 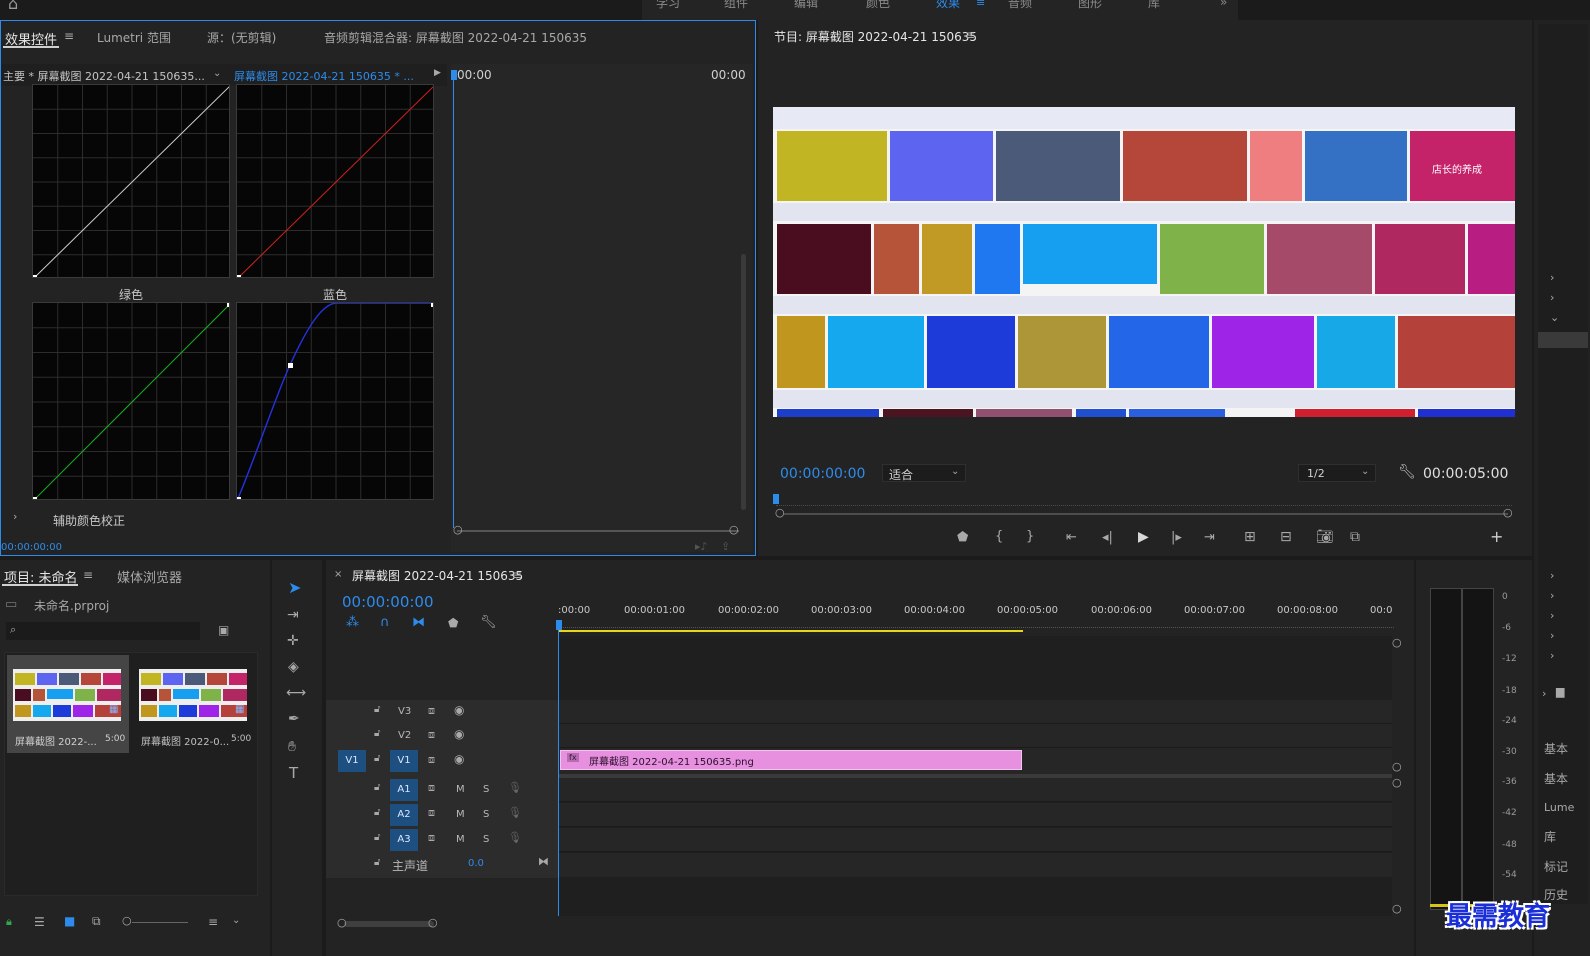 I want to click on expand-chevron-icon: ›, so click(x=15, y=516).